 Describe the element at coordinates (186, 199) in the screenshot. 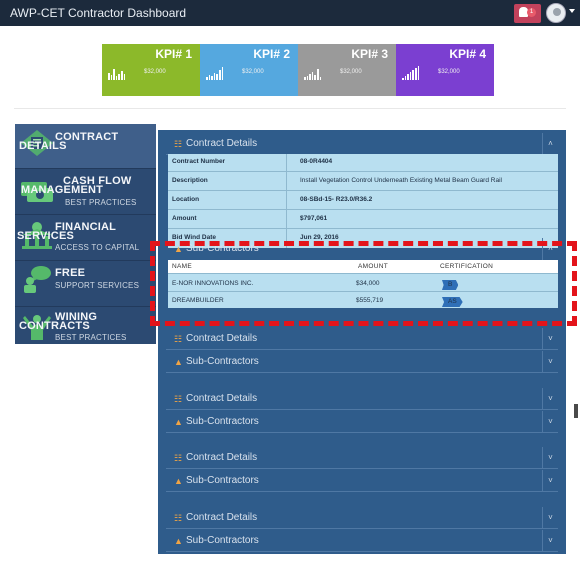

I see `row-key: Location` at that location.